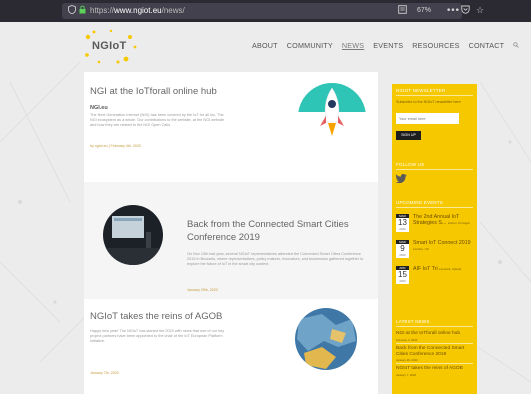 The height and width of the screenshot is (394, 531). I want to click on logo-text: NGIoT, so click(109, 46).